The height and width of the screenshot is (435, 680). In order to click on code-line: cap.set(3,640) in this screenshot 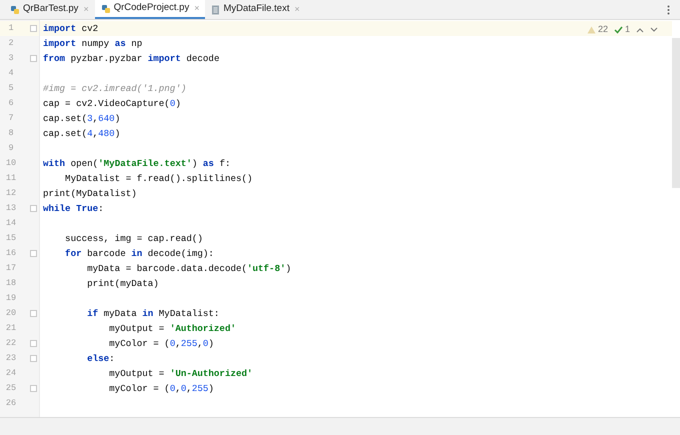, I will do `click(81, 119)`.